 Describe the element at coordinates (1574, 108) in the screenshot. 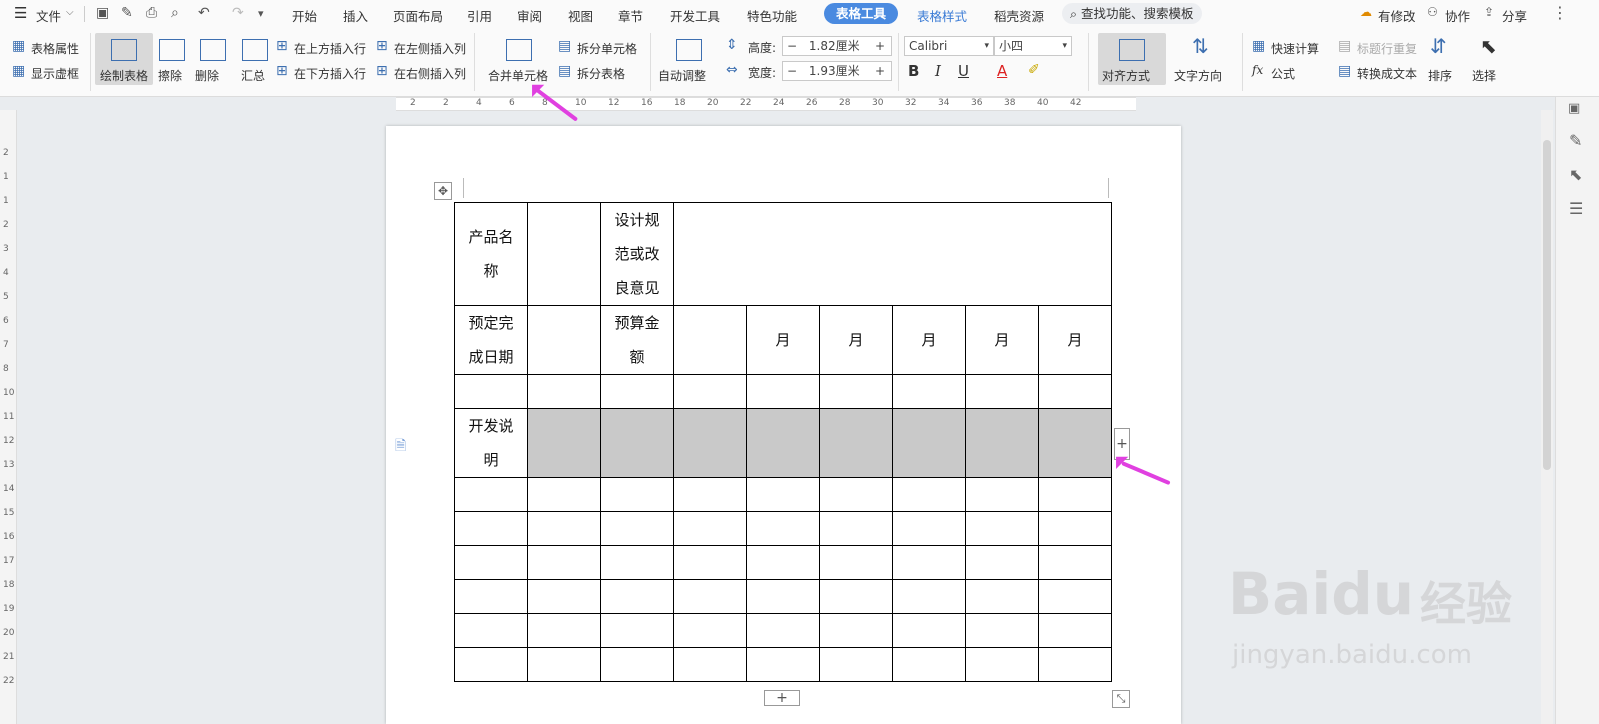

I see `collapse-panel-icon: ▣` at that location.